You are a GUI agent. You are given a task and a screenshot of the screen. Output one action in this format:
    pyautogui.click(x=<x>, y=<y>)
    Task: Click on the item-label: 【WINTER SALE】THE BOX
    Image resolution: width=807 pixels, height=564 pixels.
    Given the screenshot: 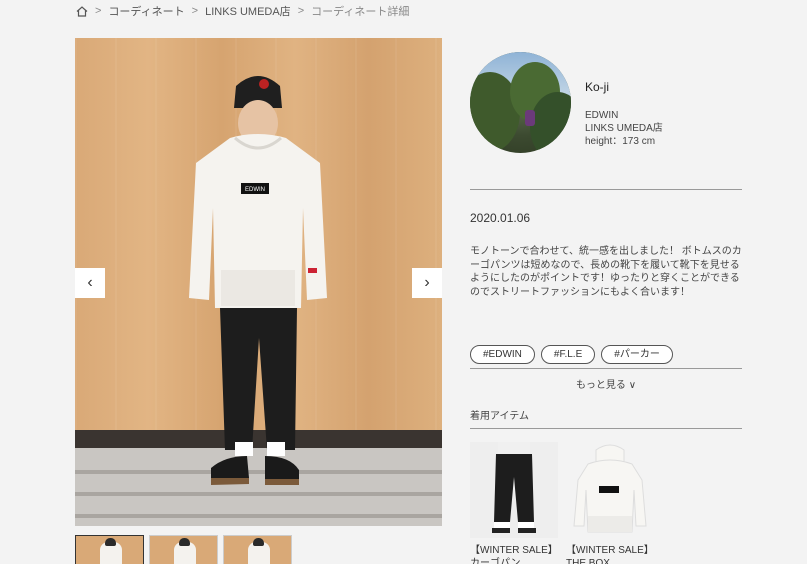 What is the action you would take?
    pyautogui.click(x=610, y=554)
    